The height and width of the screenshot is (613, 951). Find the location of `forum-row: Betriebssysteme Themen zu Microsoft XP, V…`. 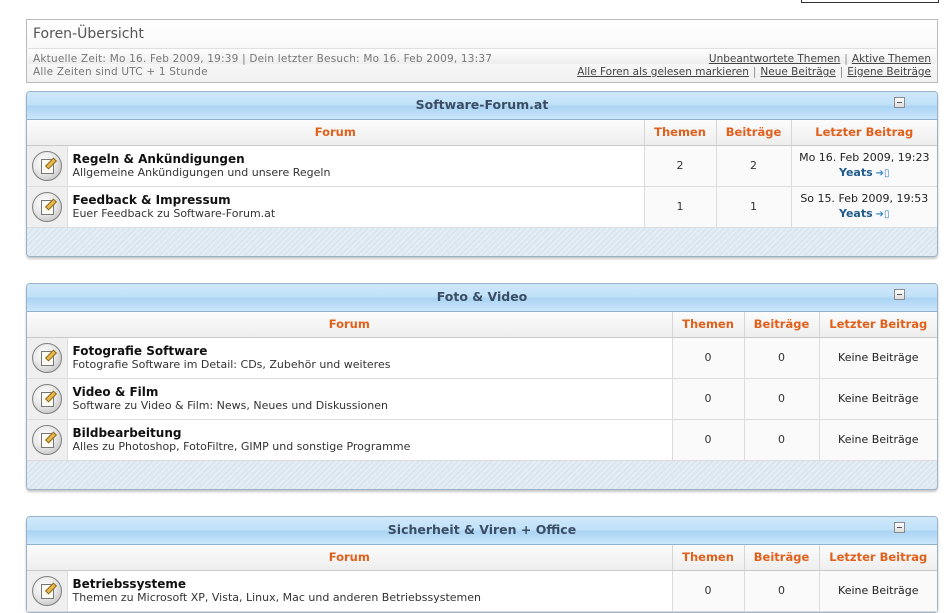

forum-row: Betriebssysteme Themen zu Microsoft XP, V… is located at coordinates (482, 591).